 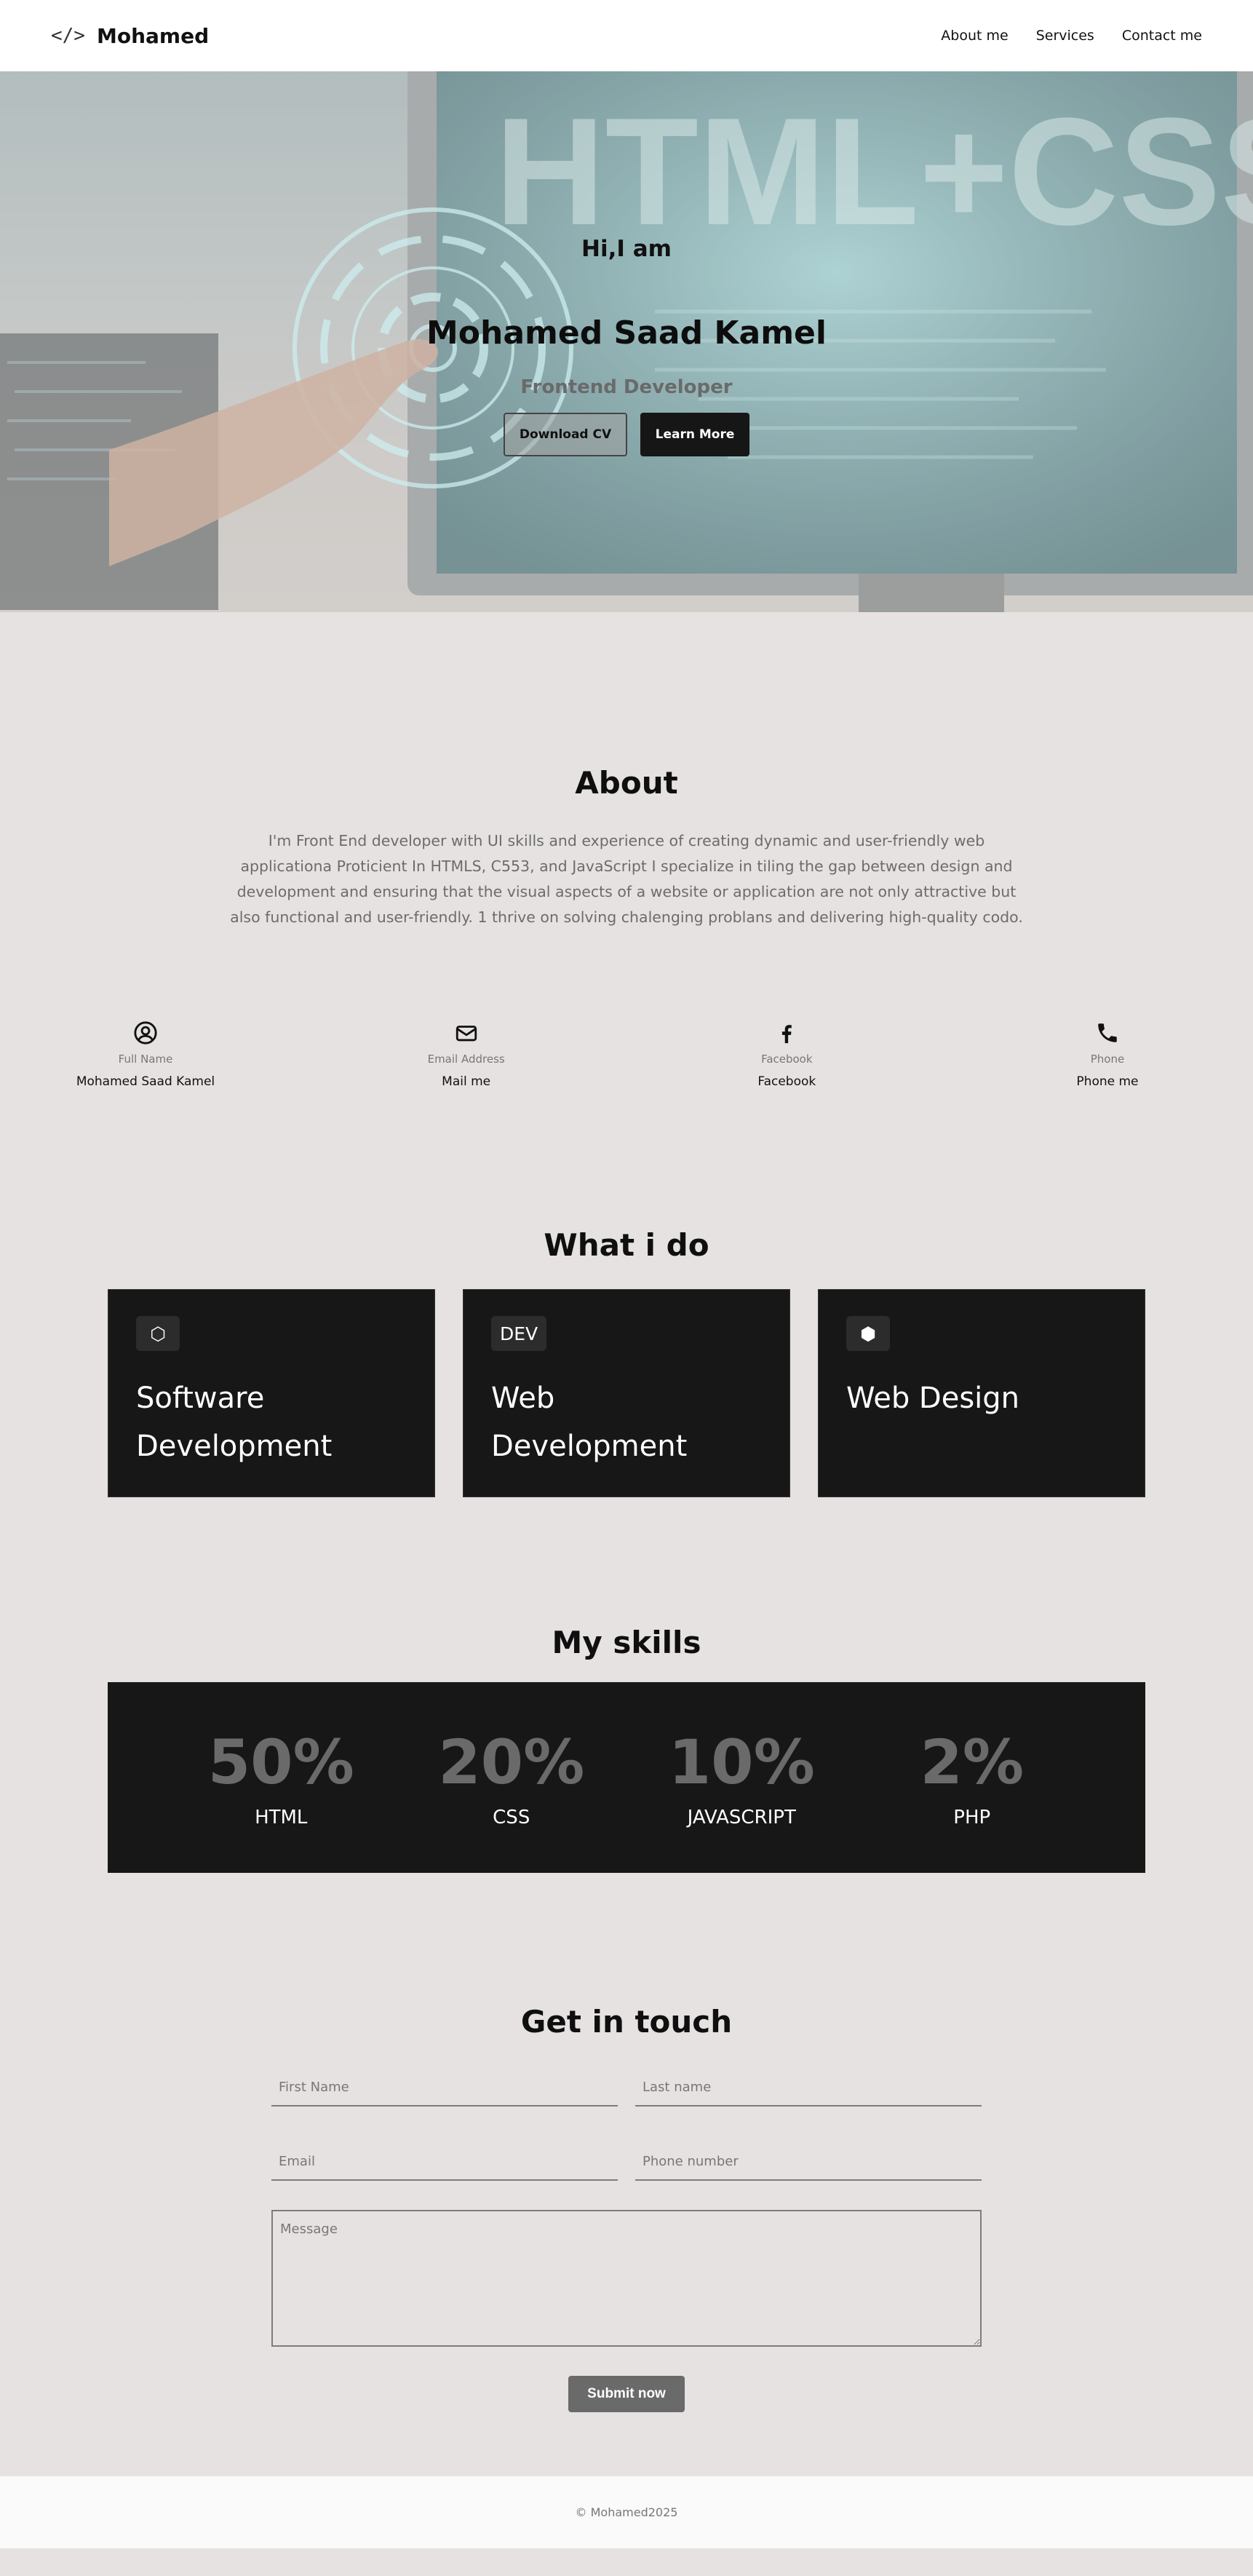 What do you see at coordinates (281, 1817) in the screenshot?
I see `skill-name: HTML` at bounding box center [281, 1817].